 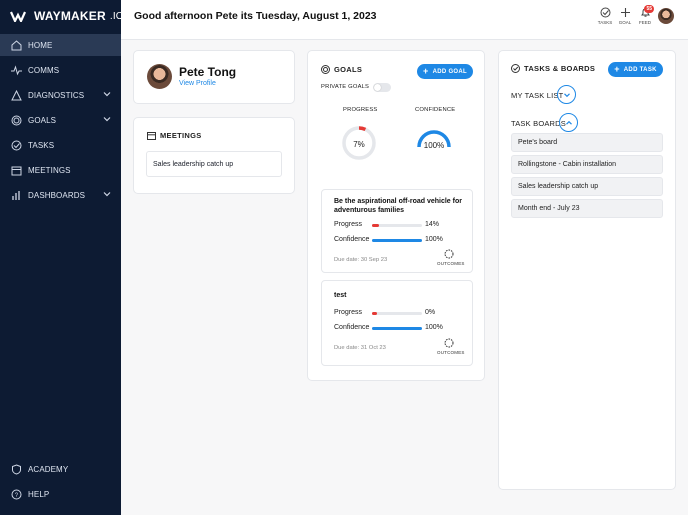 I want to click on private-goals-toggle, so click(x=382, y=87).